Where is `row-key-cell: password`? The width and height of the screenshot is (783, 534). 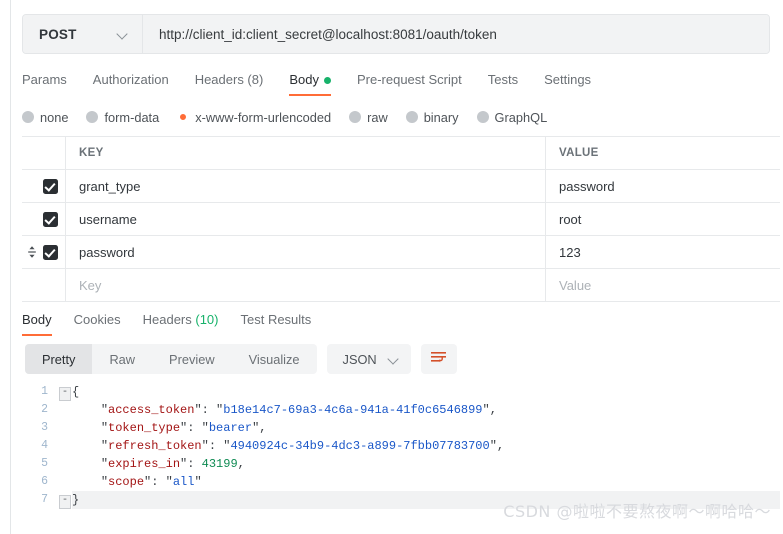
row-key-cell: password is located at coordinates (306, 252).